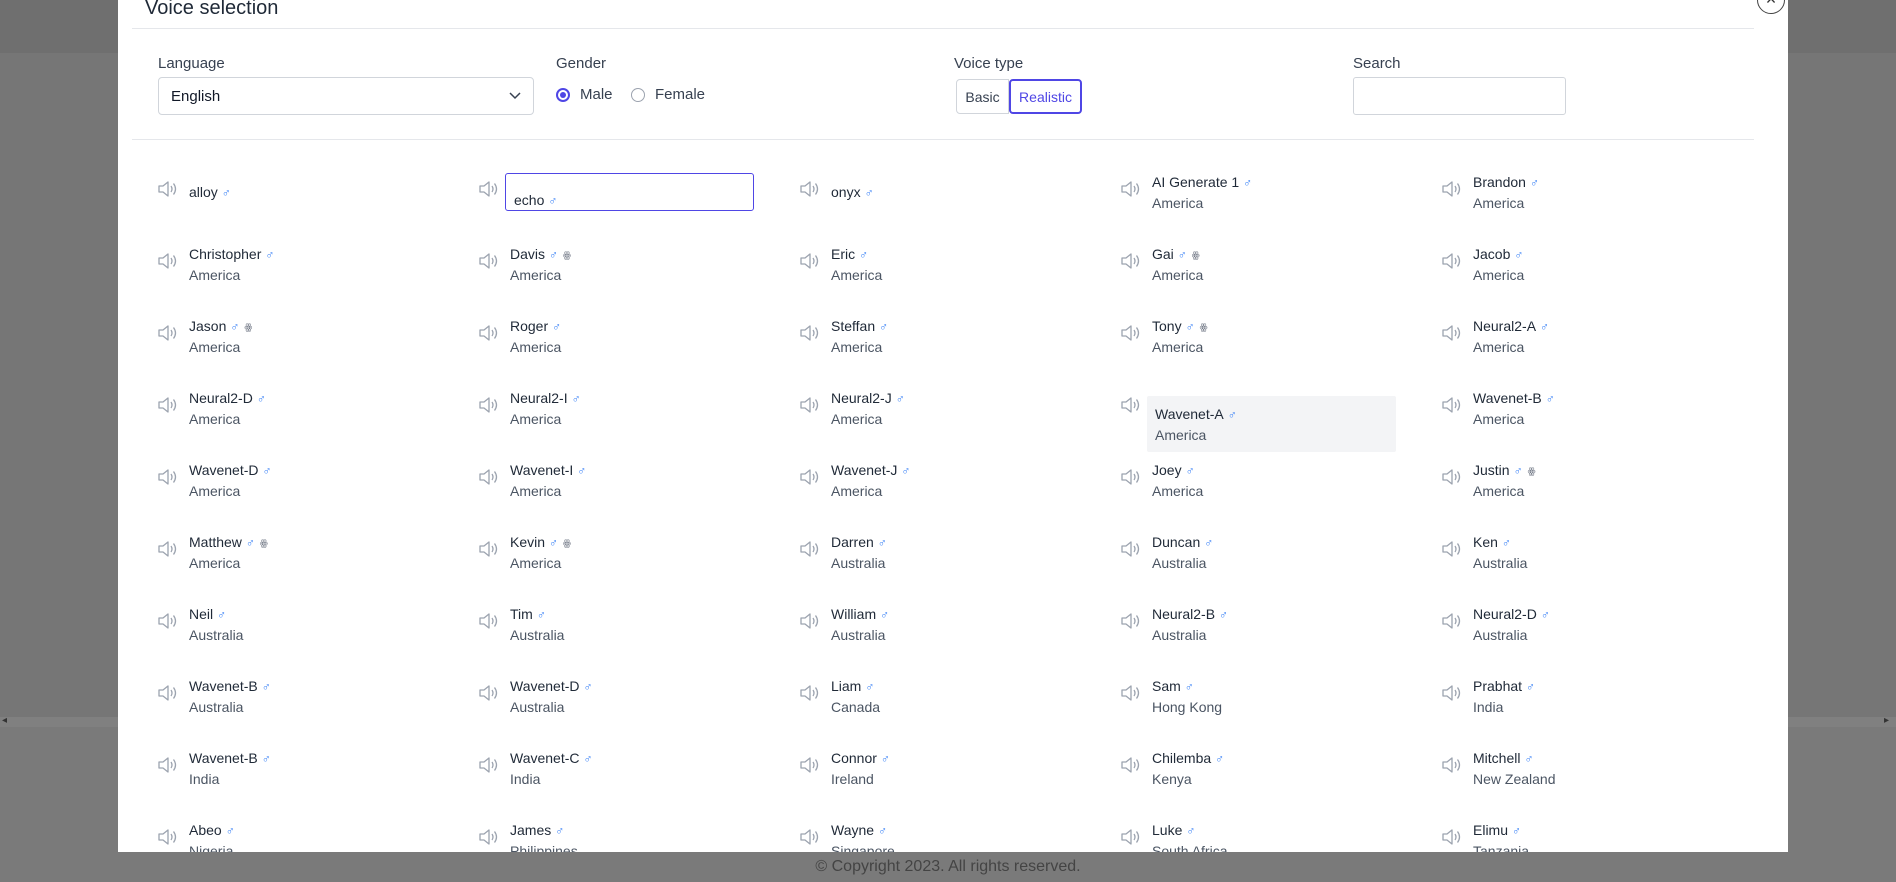  I want to click on voice-option: Wavenet-D ♂ Australia, so click(613, 690).